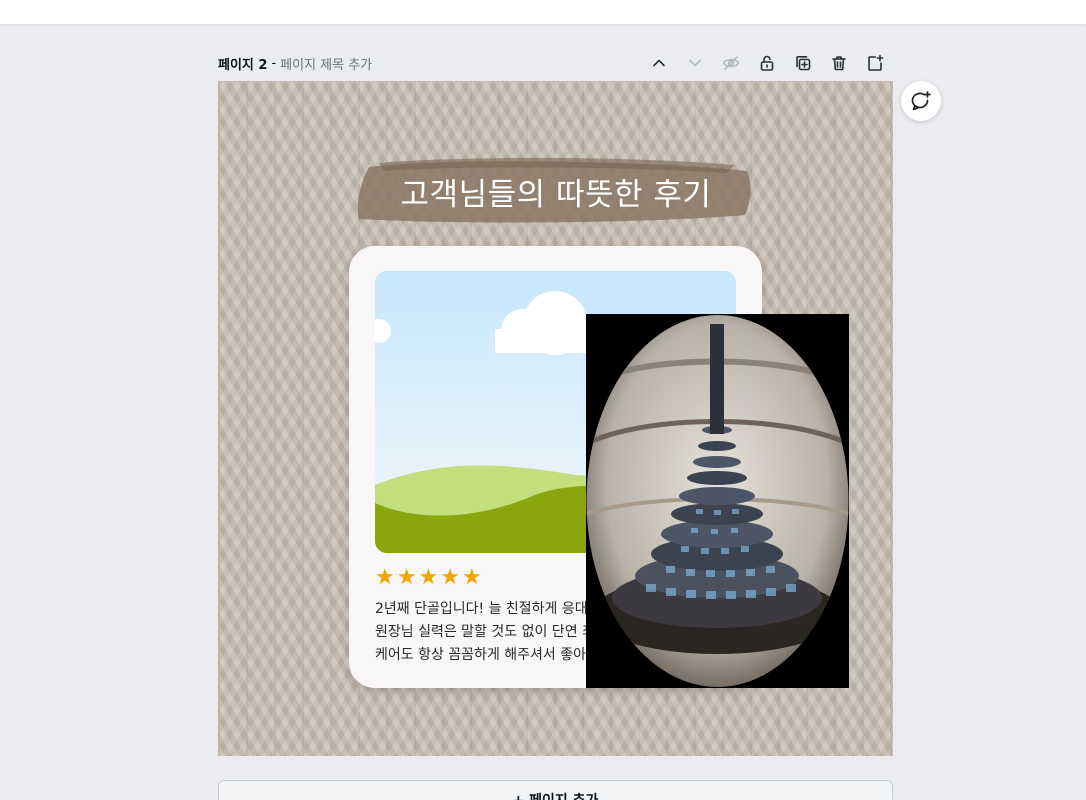 This screenshot has height=800, width=1086. What do you see at coordinates (556, 191) in the screenshot?
I see `heading-text: 고객님들의 따뜻한 후기` at bounding box center [556, 191].